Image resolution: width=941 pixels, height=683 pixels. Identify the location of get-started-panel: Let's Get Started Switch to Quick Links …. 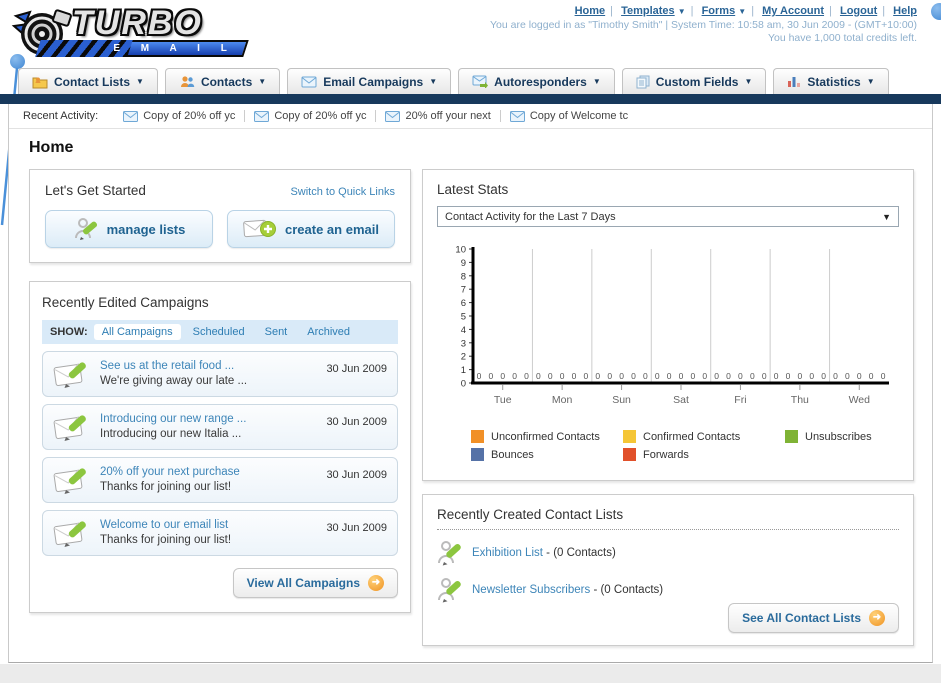
(220, 216).